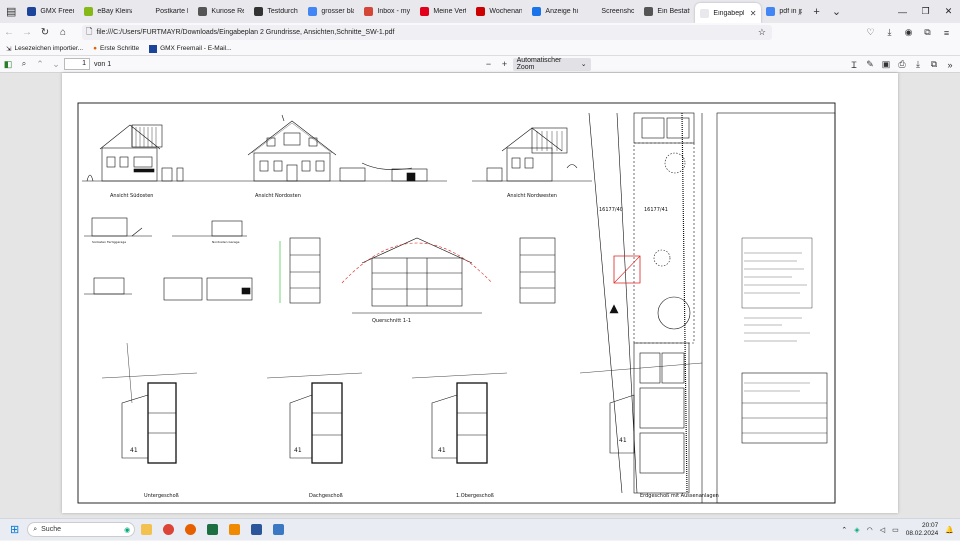 This screenshot has height=541, width=960. Describe the element at coordinates (551, 64) in the screenshot. I see `zoom-select: Automatischer Zoom ⌄` at that location.